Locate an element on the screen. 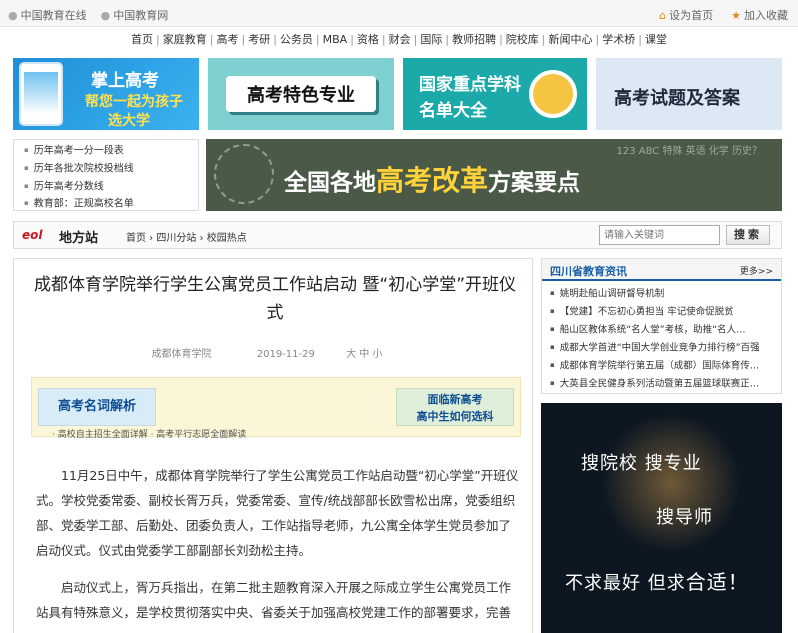  nav-item: 财会 is located at coordinates (400, 39).